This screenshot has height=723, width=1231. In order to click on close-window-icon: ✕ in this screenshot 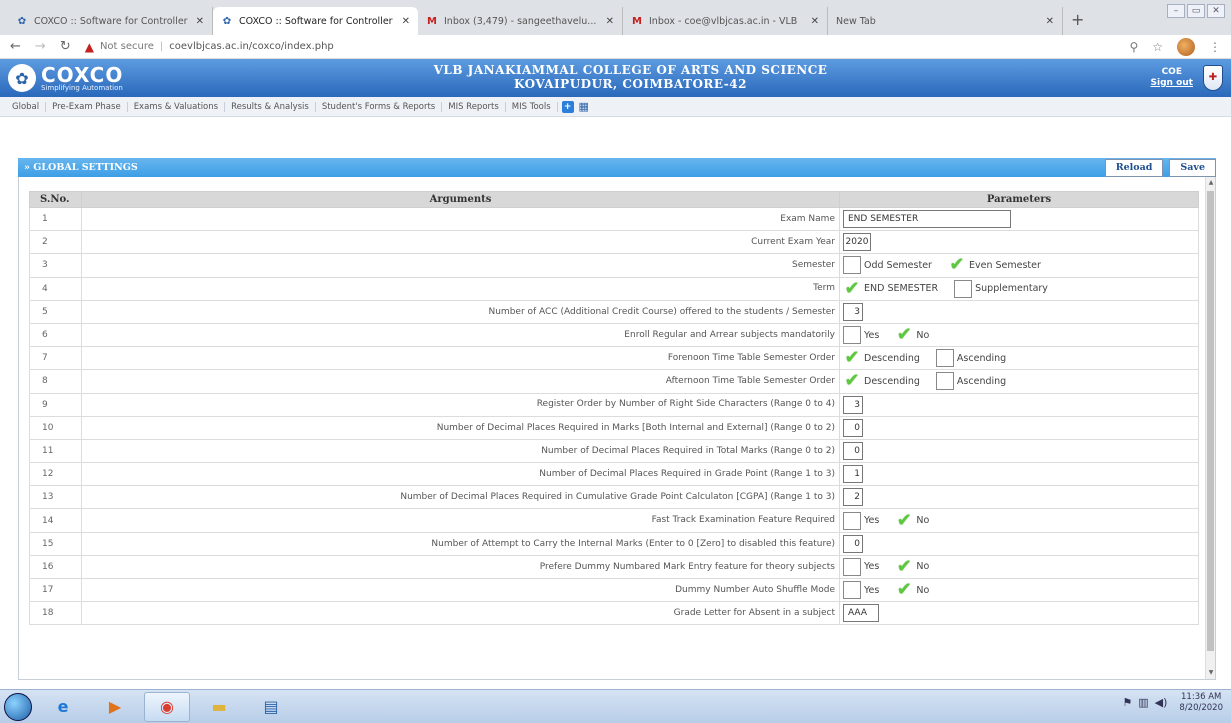, I will do `click(1216, 11)`.